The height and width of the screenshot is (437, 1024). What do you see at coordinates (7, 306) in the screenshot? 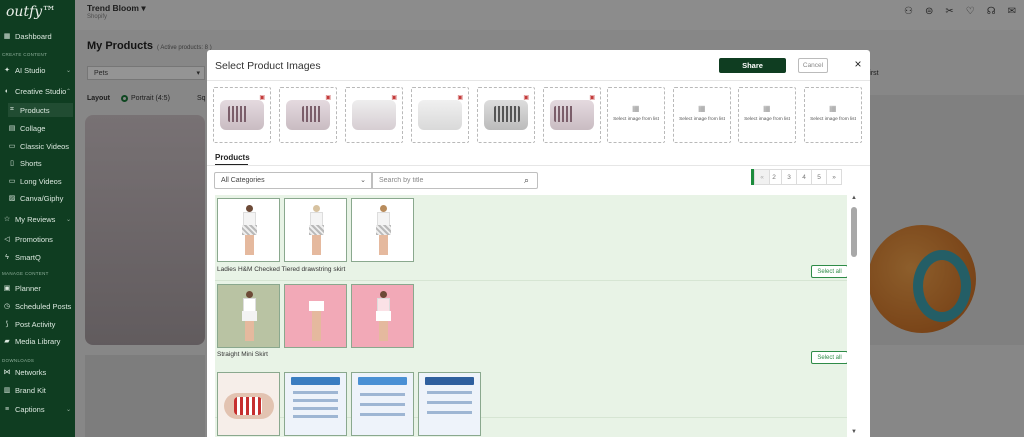
I see `clock-icon: ◷` at bounding box center [7, 306].